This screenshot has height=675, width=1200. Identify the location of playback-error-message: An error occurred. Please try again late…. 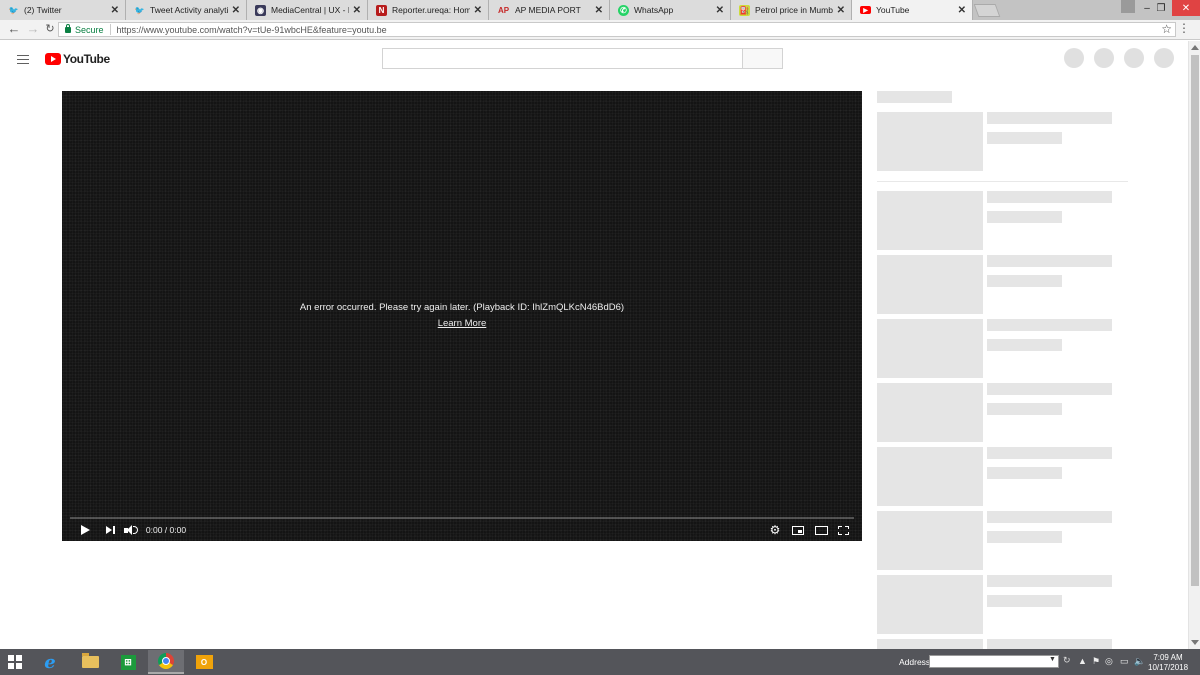
(462, 307).